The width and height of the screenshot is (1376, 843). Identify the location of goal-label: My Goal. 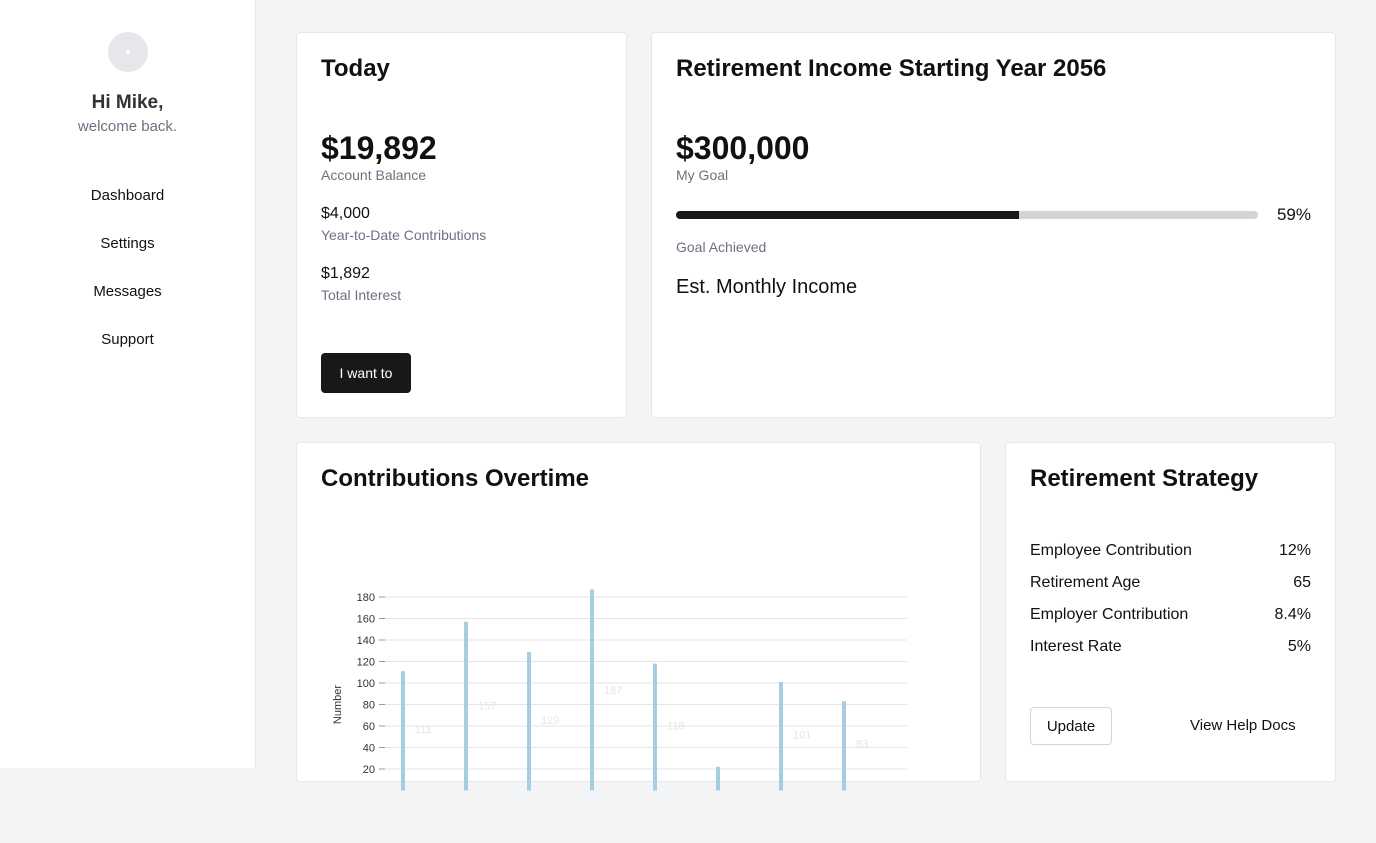
(702, 175).